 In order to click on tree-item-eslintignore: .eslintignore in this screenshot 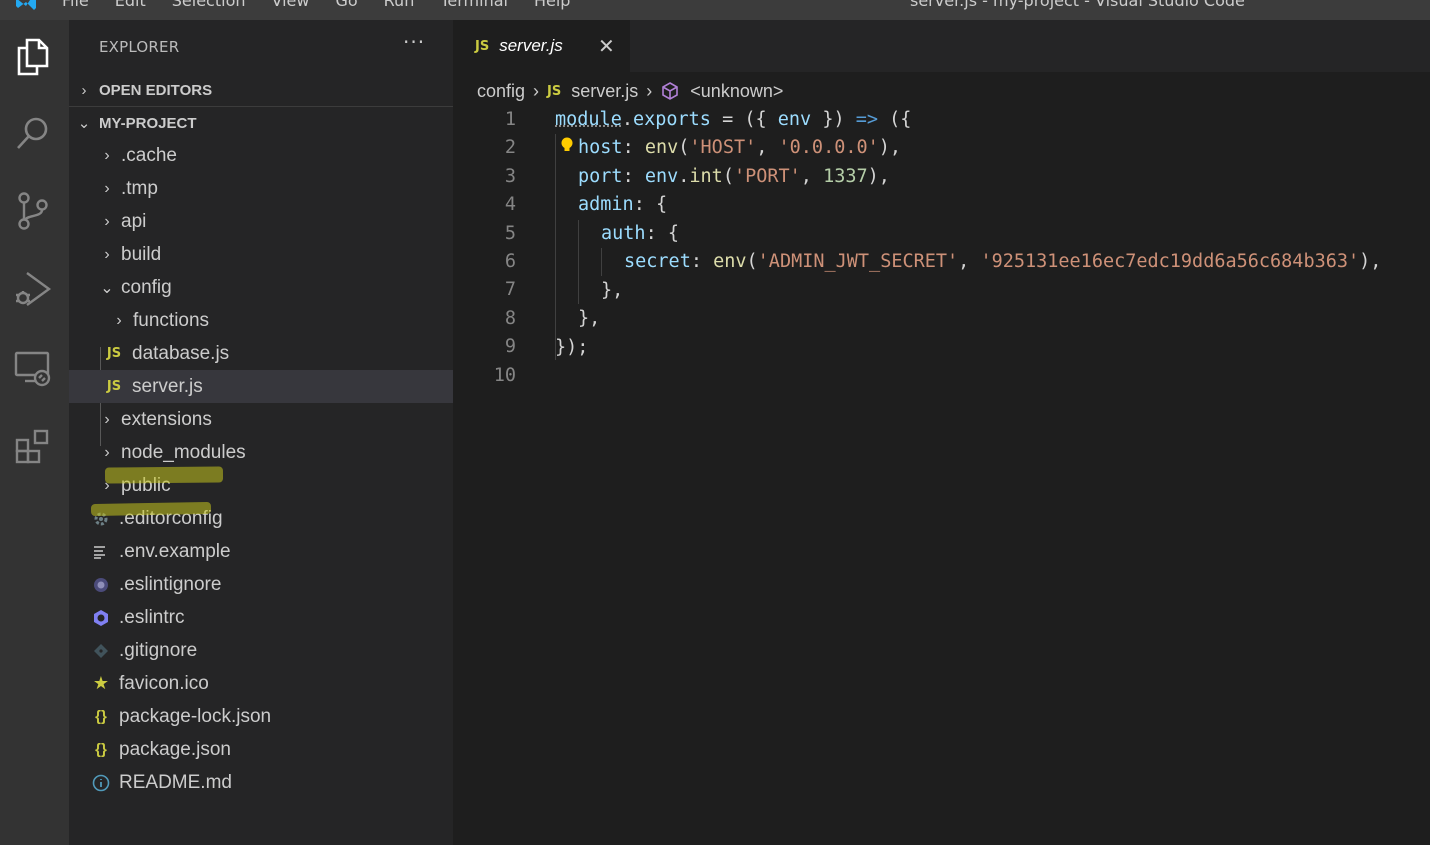, I will do `click(261, 584)`.